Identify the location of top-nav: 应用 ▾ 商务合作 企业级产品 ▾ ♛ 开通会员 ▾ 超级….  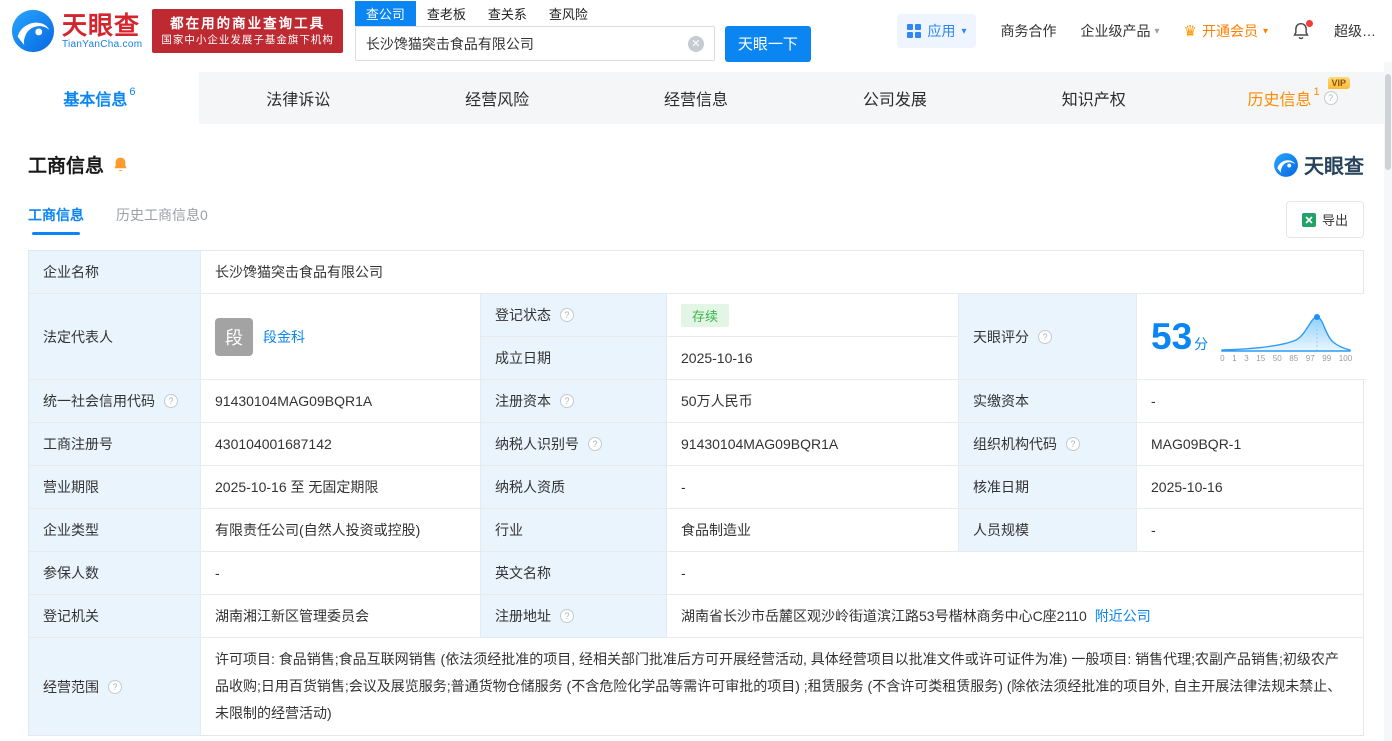
(1136, 31).